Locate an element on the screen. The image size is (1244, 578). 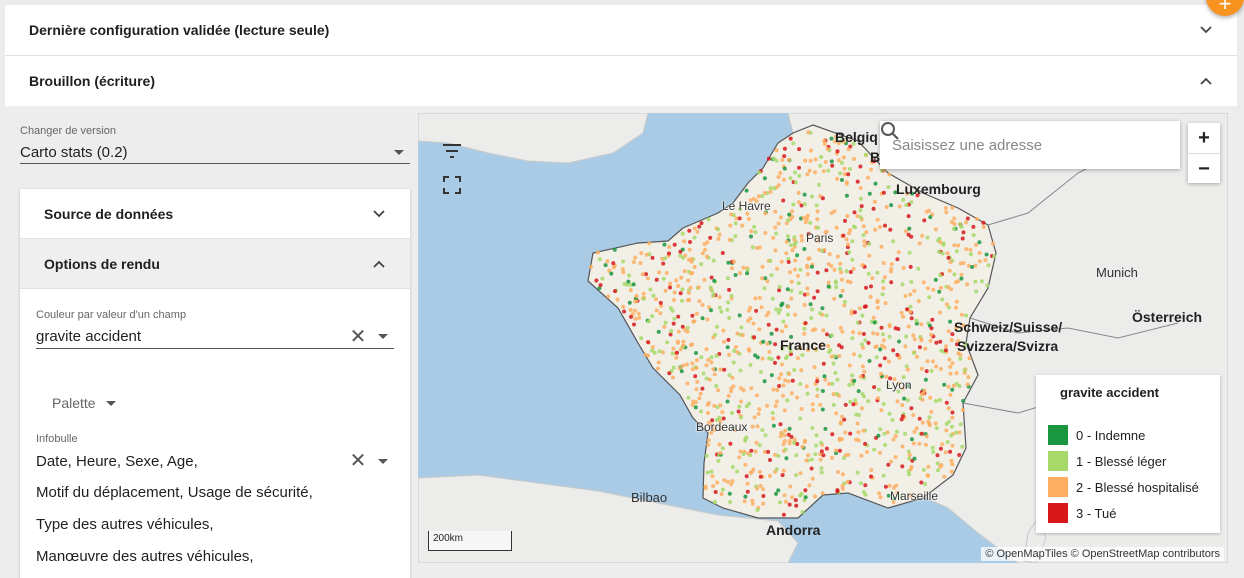
panel-draft-header: Brouillon (écriture) is located at coordinates (621, 81).